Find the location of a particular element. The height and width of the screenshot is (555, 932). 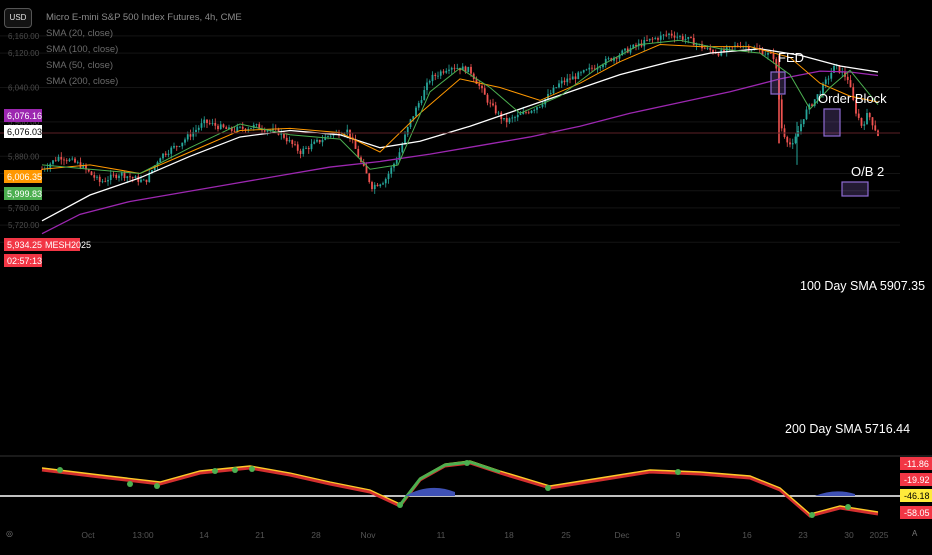

legend-sma-50: SMA (50, close) is located at coordinates (144, 66).